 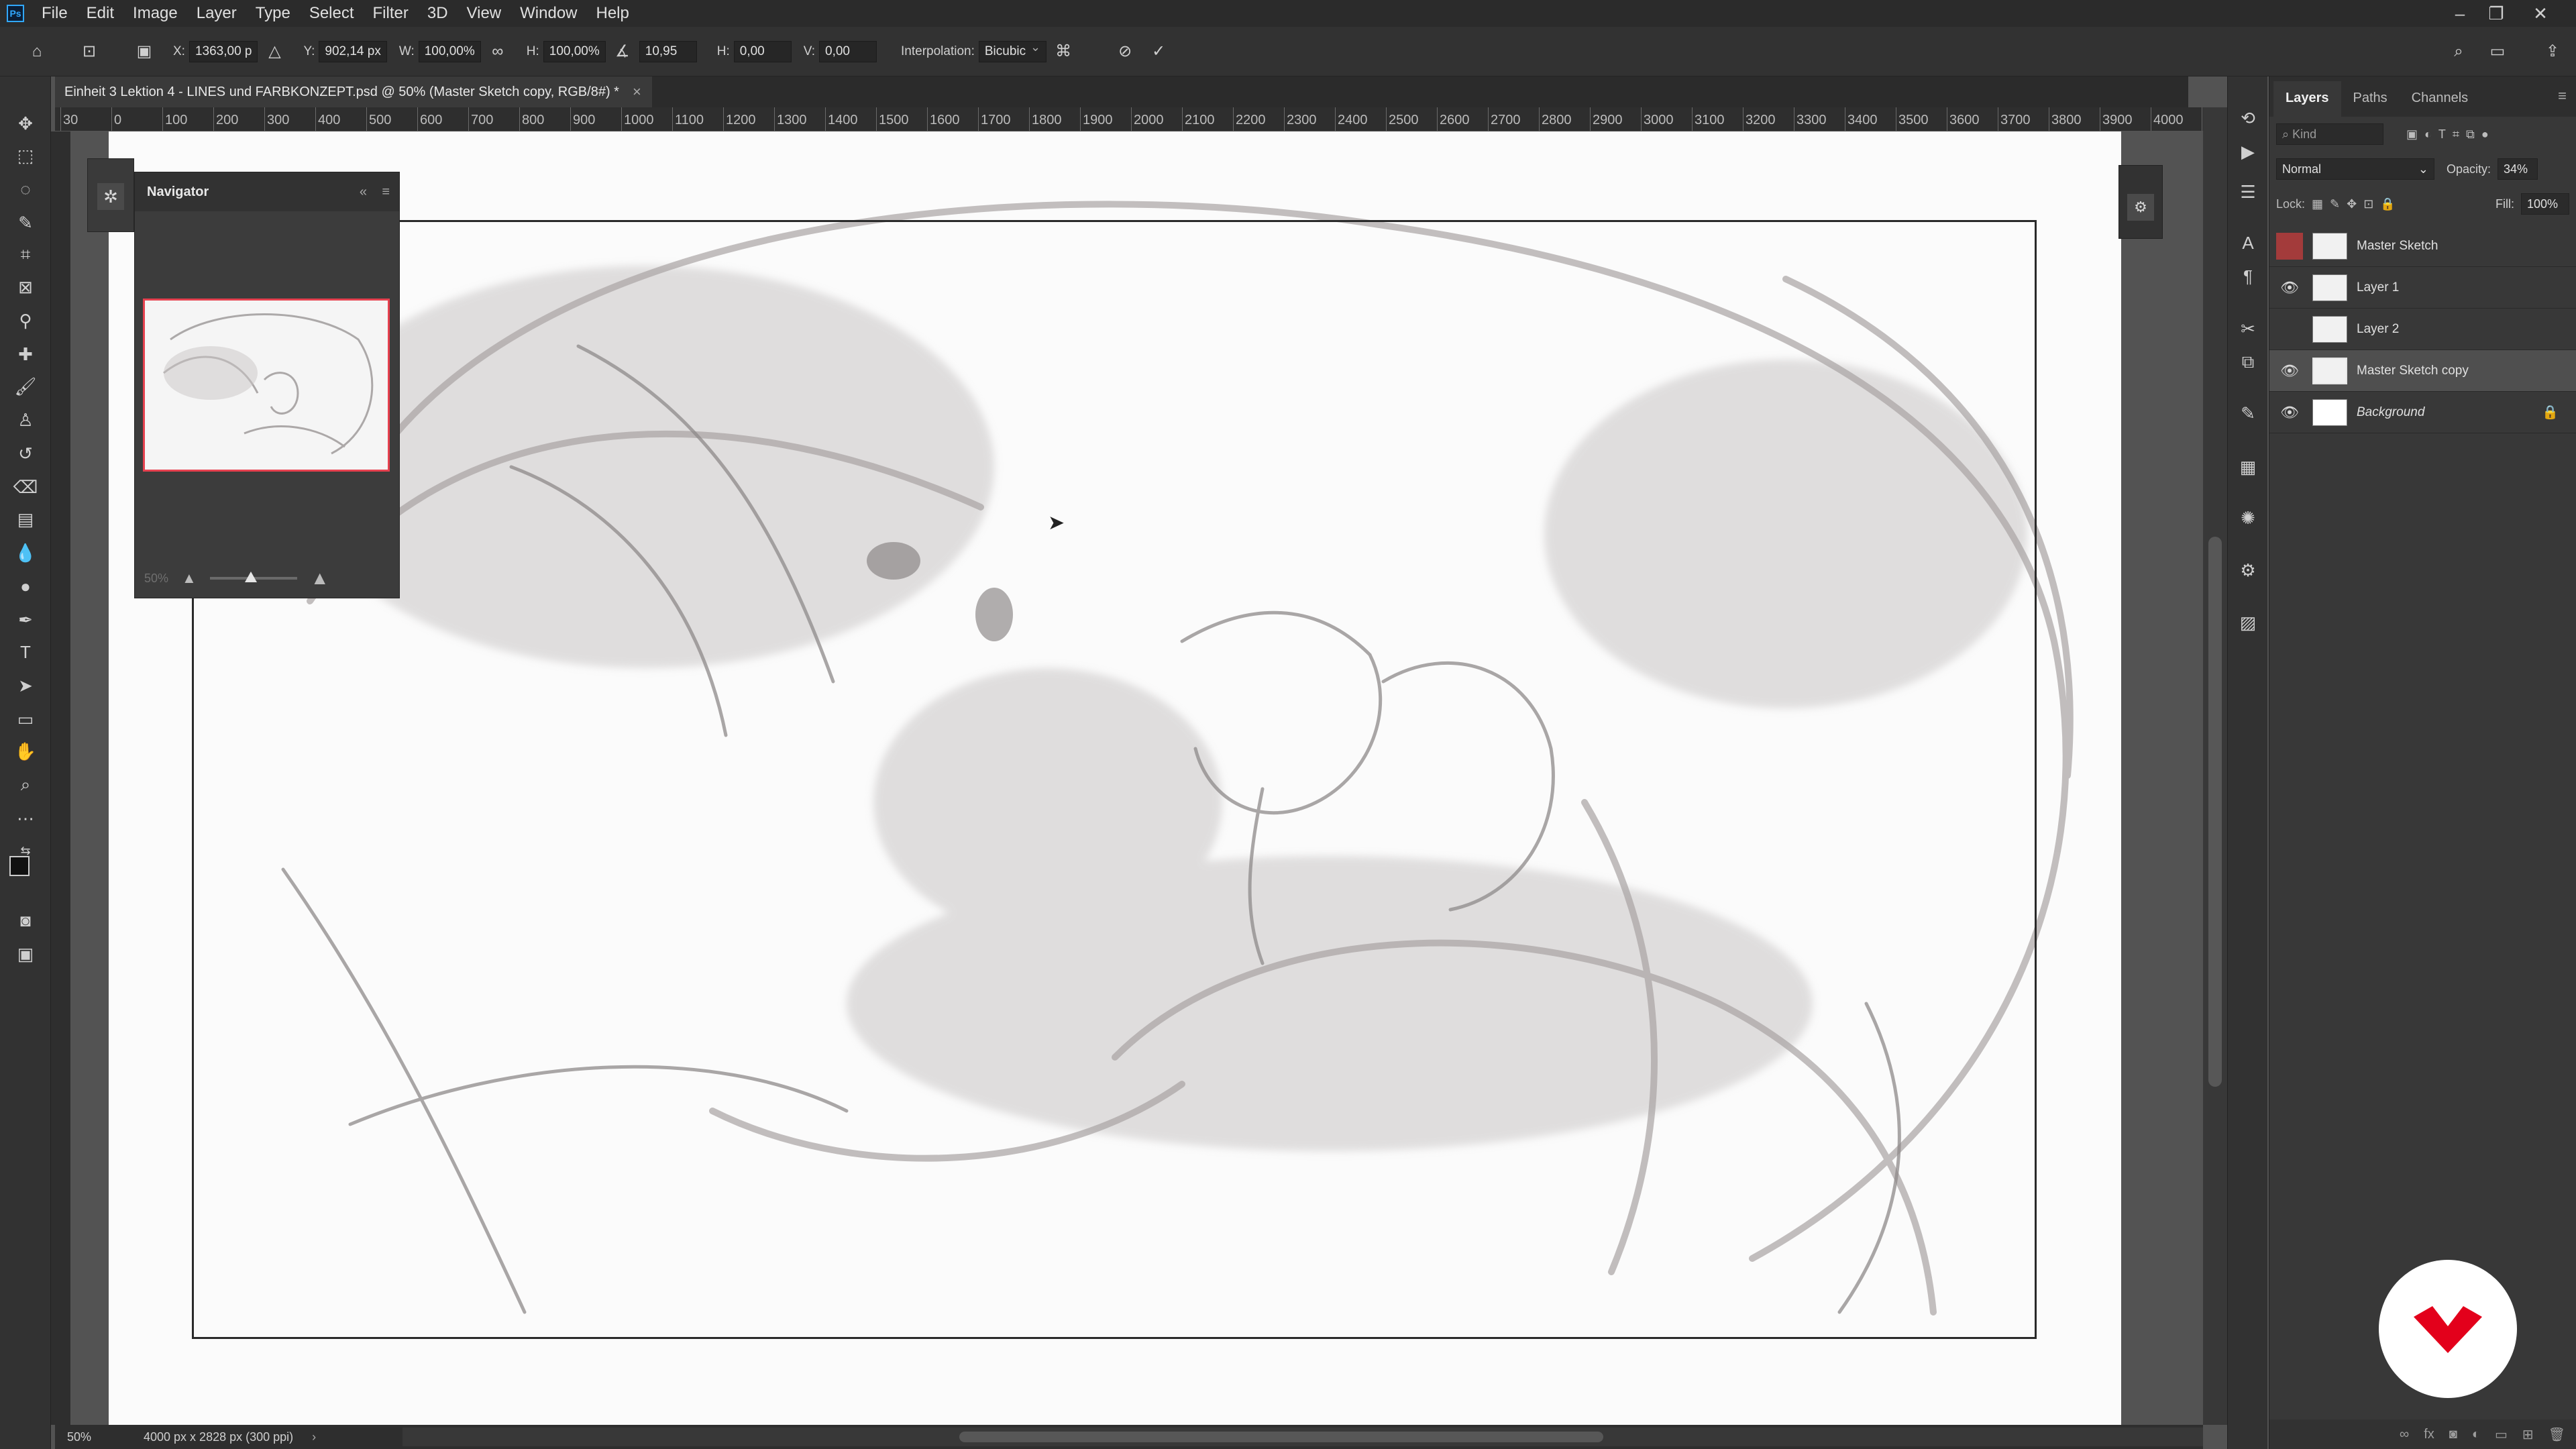 What do you see at coordinates (2442, 134) in the screenshot?
I see `filter-type-icon: T` at bounding box center [2442, 134].